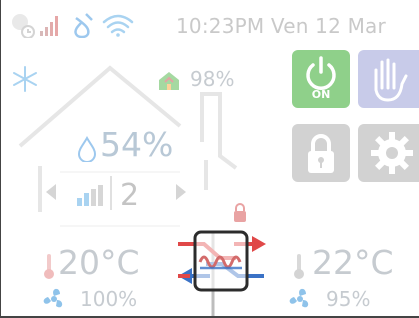 This screenshot has height=318, width=419. I want to click on outdoor-temperature-value: 22°C, so click(353, 262).